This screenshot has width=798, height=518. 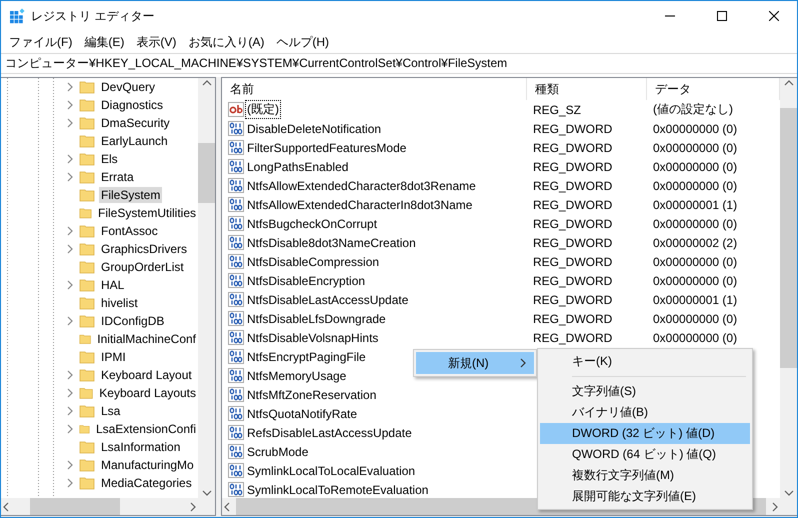 What do you see at coordinates (156, 42) in the screenshot?
I see `menu-item: 表示(V)` at bounding box center [156, 42].